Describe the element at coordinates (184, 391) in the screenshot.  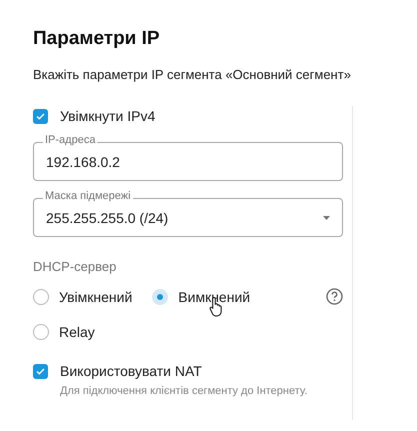
I see `hint-text: Для підключення клієнтів сегменту до Інтернету.` at that location.